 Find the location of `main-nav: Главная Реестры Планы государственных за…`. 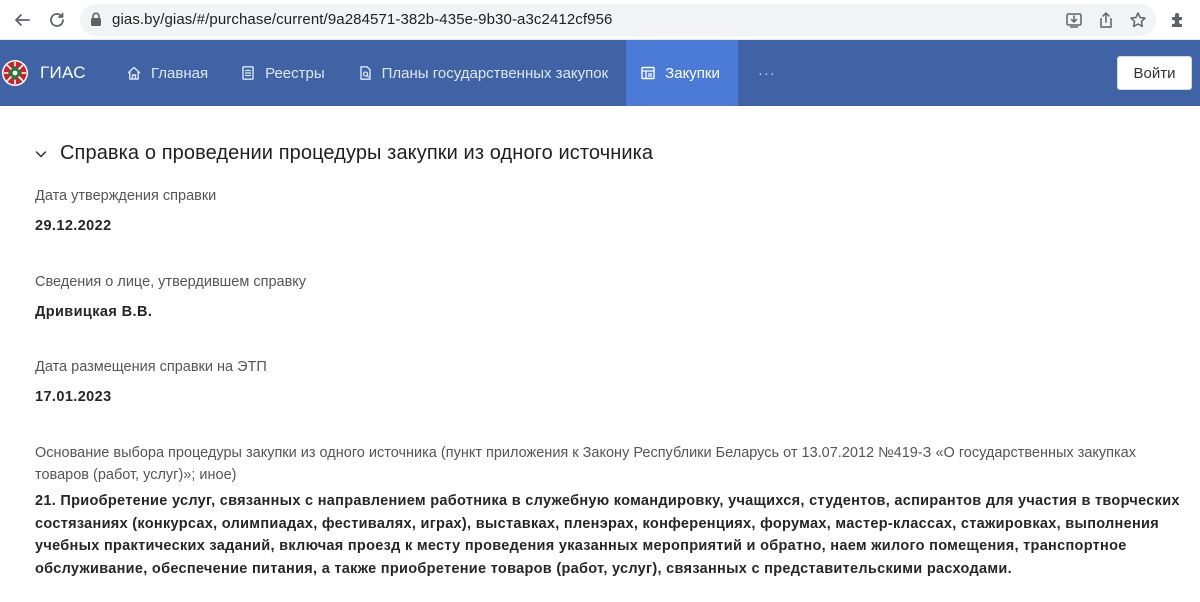

main-nav: Главная Реестры Планы государственных за… is located at coordinates (454, 73).